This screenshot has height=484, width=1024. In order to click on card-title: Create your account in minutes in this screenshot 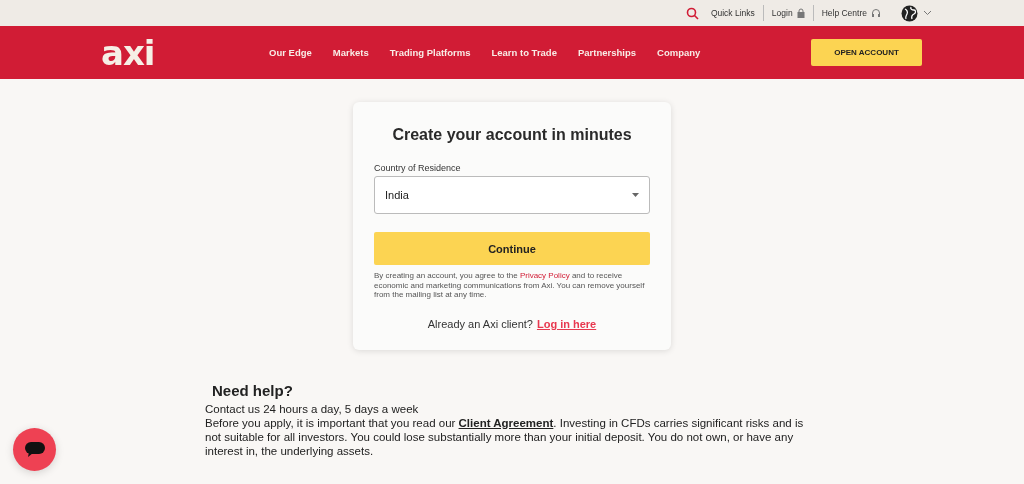, I will do `click(512, 135)`.